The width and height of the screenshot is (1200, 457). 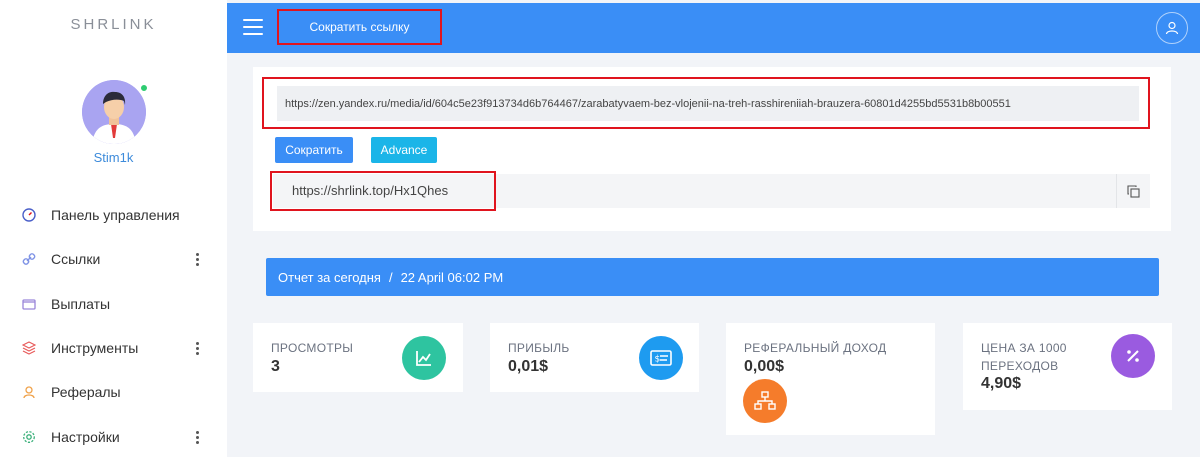 I want to click on link-icon, so click(x=29, y=259).